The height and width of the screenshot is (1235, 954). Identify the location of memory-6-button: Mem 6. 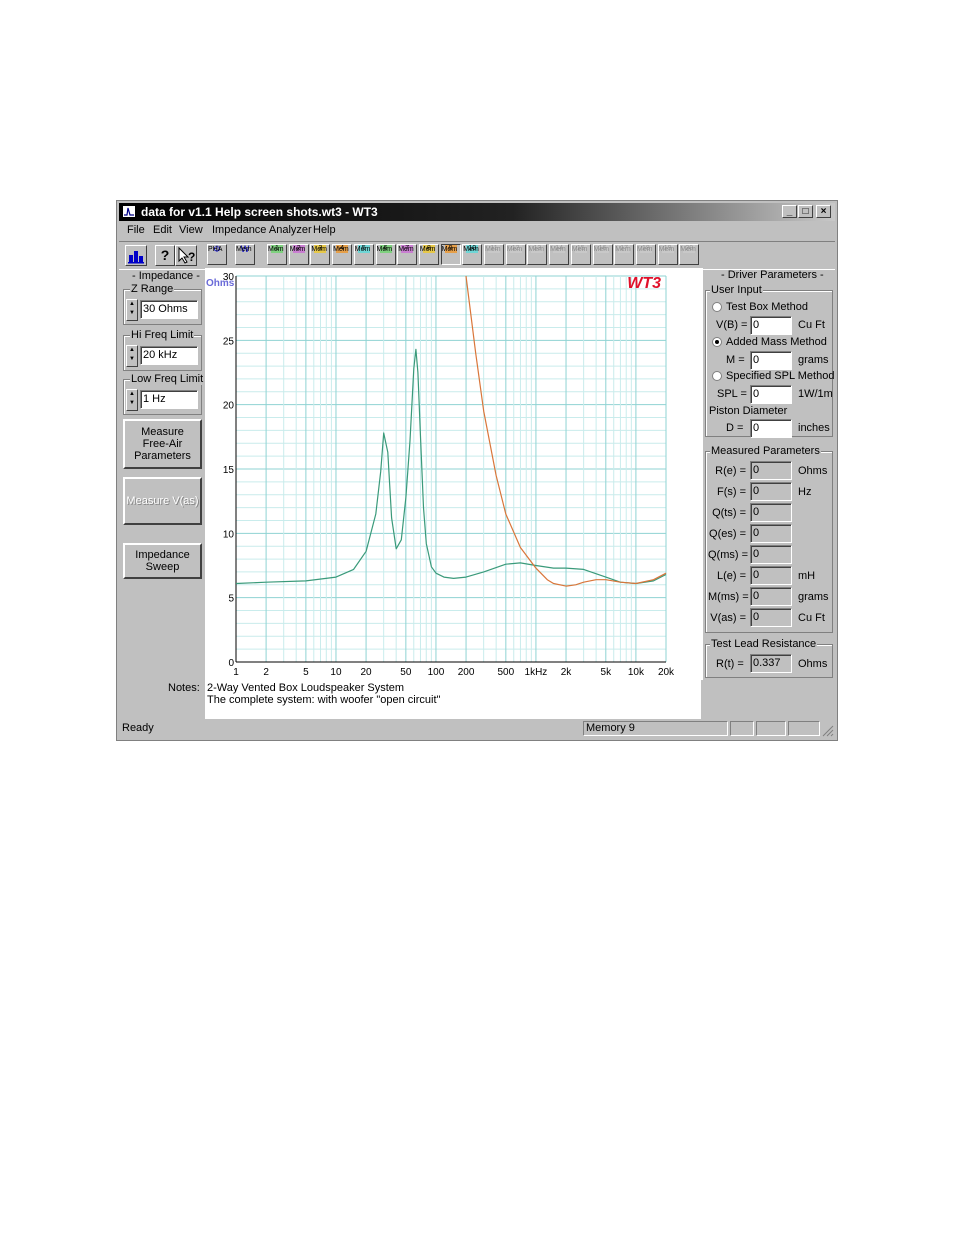
(385, 254).